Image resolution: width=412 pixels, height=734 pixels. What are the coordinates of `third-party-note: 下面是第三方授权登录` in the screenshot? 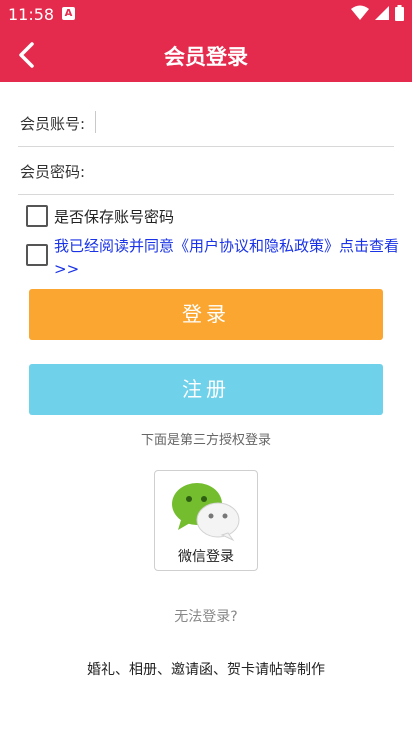 It's located at (205, 440).